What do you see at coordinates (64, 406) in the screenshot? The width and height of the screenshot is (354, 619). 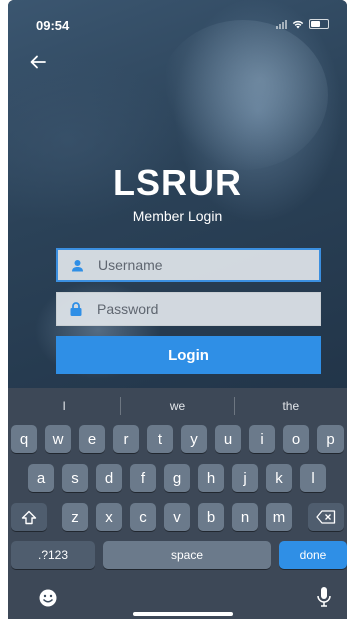 I see `suggestion-1: I` at bounding box center [64, 406].